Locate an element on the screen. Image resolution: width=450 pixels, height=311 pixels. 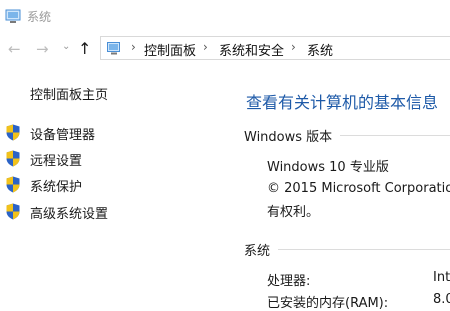
page-title: 查看有关计算机的基本信息 is located at coordinates (342, 102).